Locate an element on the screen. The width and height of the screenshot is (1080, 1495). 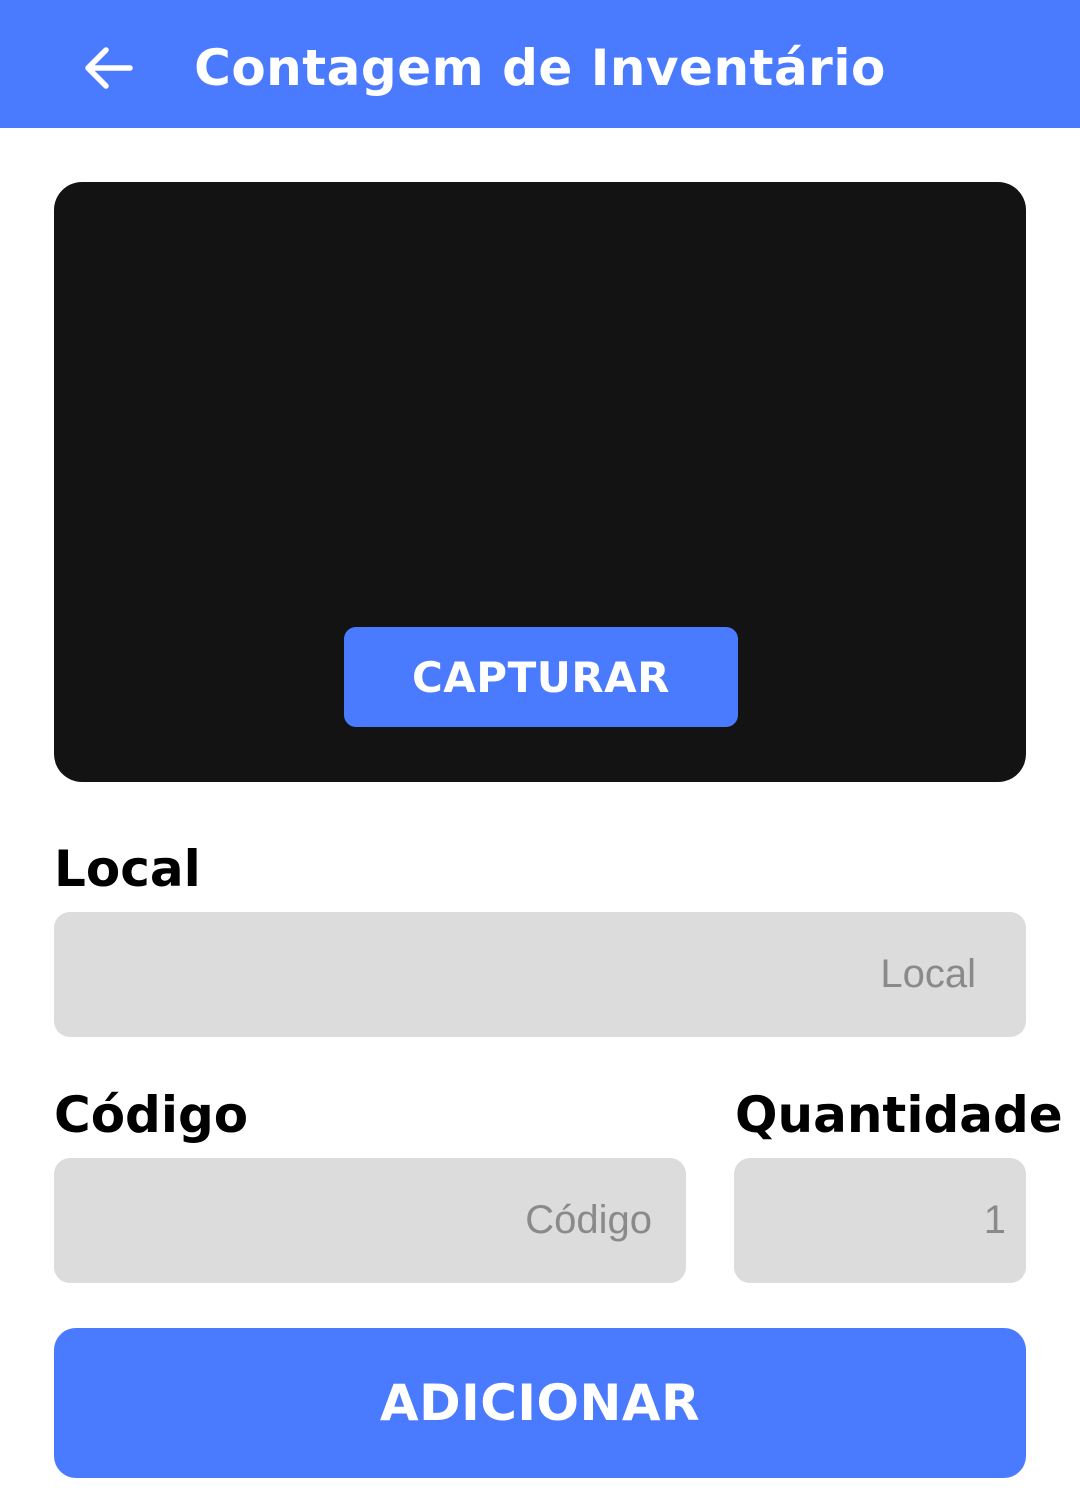
quantidade-label: Quantidade is located at coordinates (899, 1115).